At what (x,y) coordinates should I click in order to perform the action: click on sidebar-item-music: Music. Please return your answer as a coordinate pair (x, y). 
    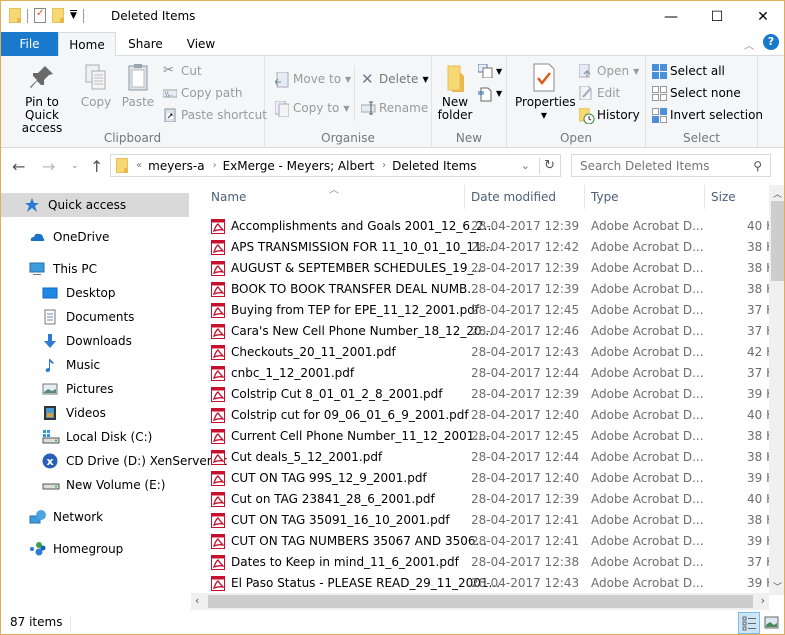
    Looking at the image, I should click on (96, 365).